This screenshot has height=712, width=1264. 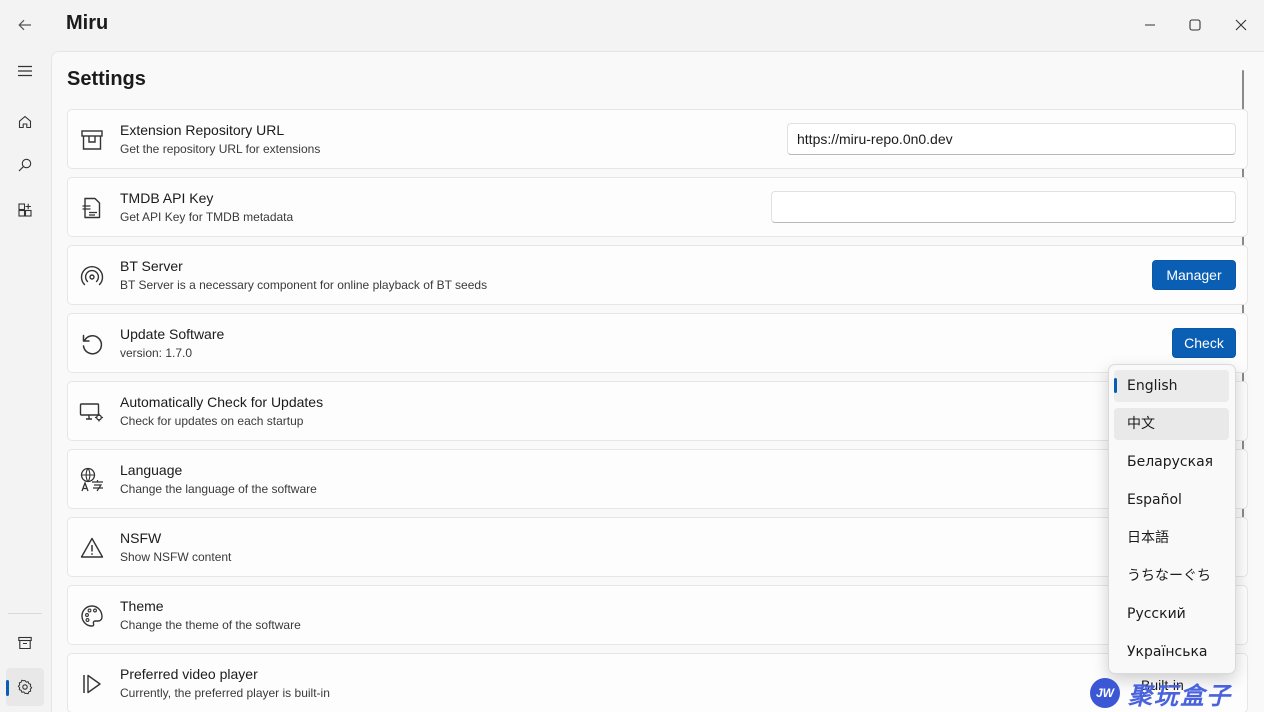 I want to click on setting-description: Show NSFW content, so click(x=176, y=557).